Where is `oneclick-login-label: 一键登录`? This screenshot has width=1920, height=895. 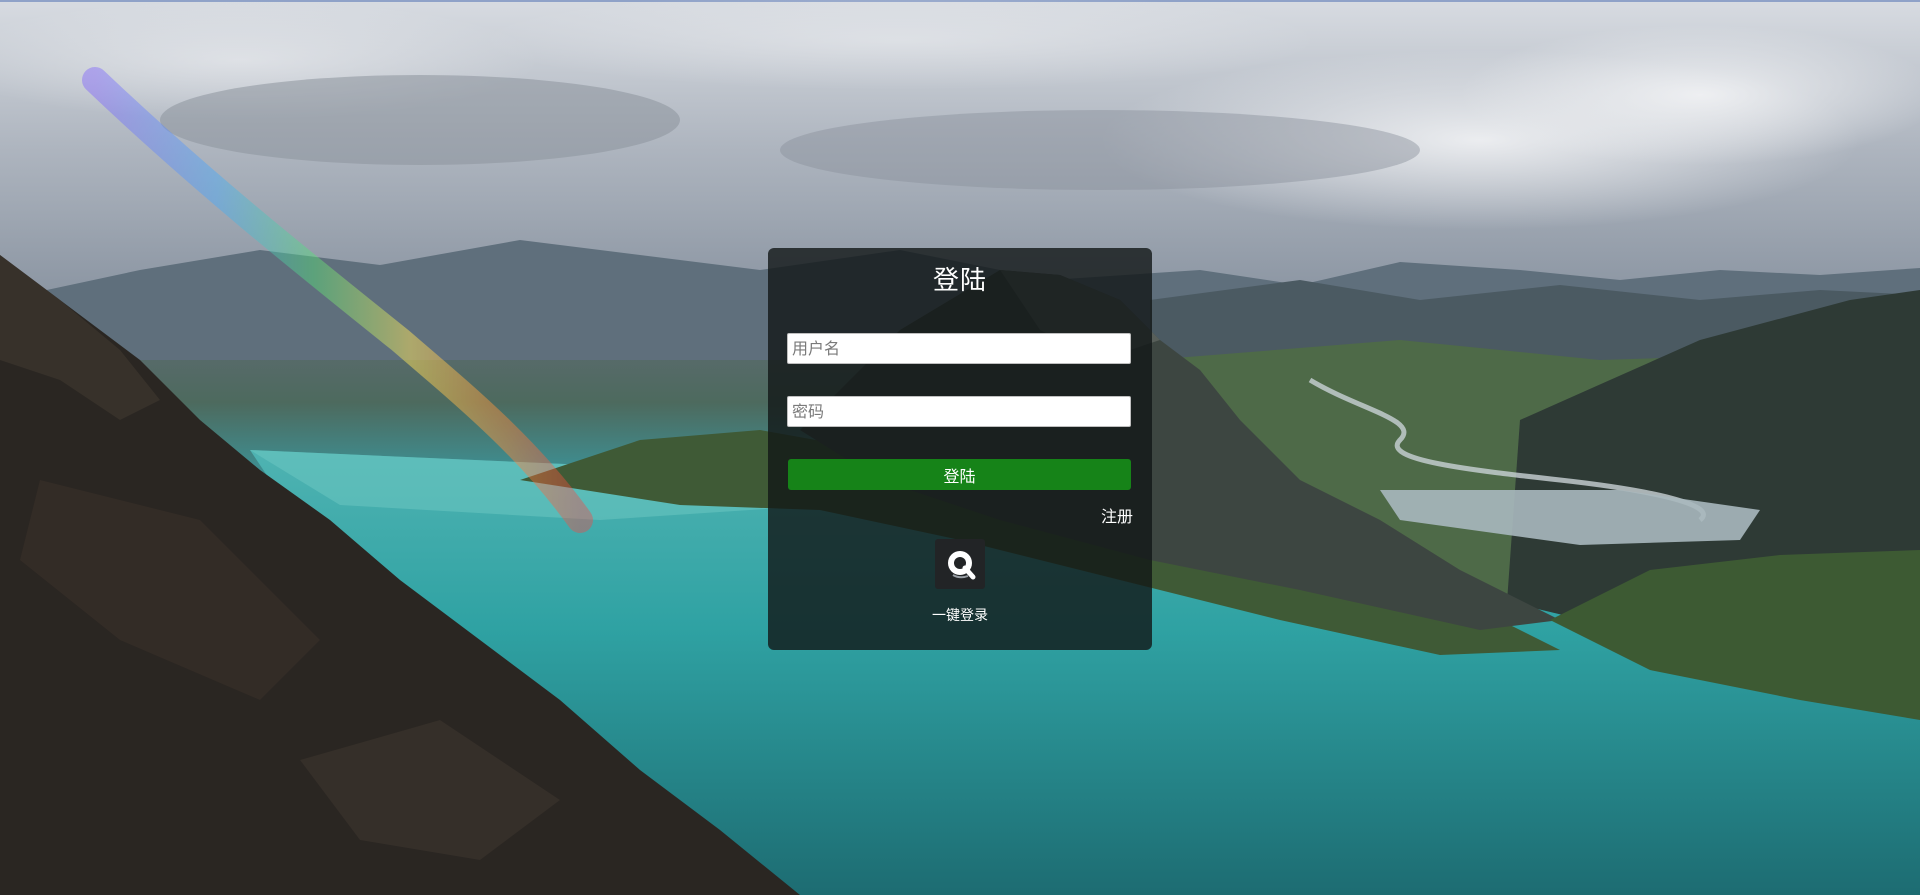
oneclick-login-label: 一键登录 is located at coordinates (960, 616).